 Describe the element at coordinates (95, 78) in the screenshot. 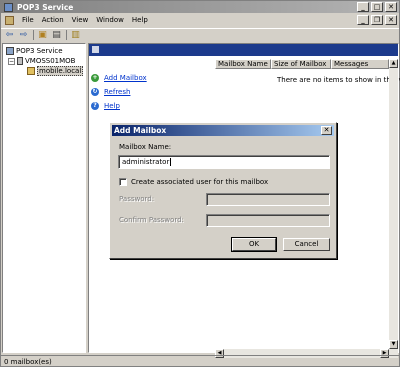

I see `add-circle-icon: +` at that location.